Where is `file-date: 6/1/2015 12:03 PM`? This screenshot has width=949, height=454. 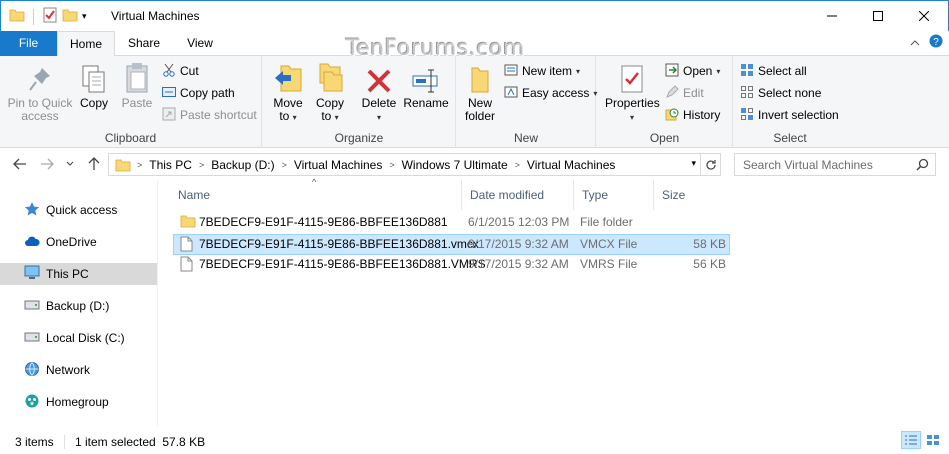
file-date: 6/1/2015 12:03 PM is located at coordinates (519, 222).